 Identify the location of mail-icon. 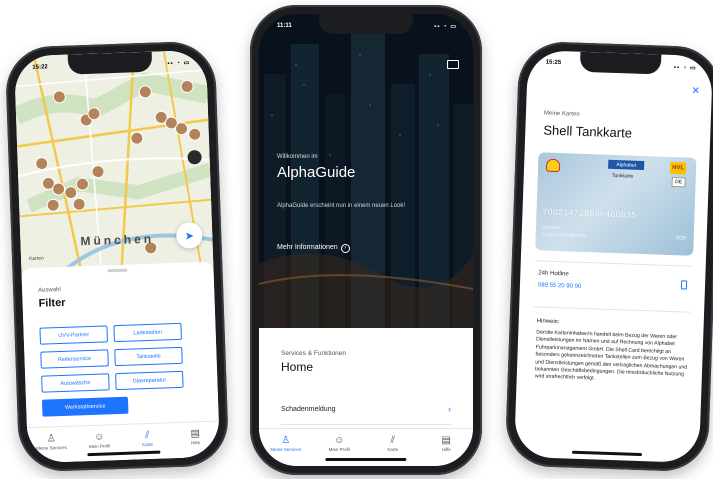
(453, 64).